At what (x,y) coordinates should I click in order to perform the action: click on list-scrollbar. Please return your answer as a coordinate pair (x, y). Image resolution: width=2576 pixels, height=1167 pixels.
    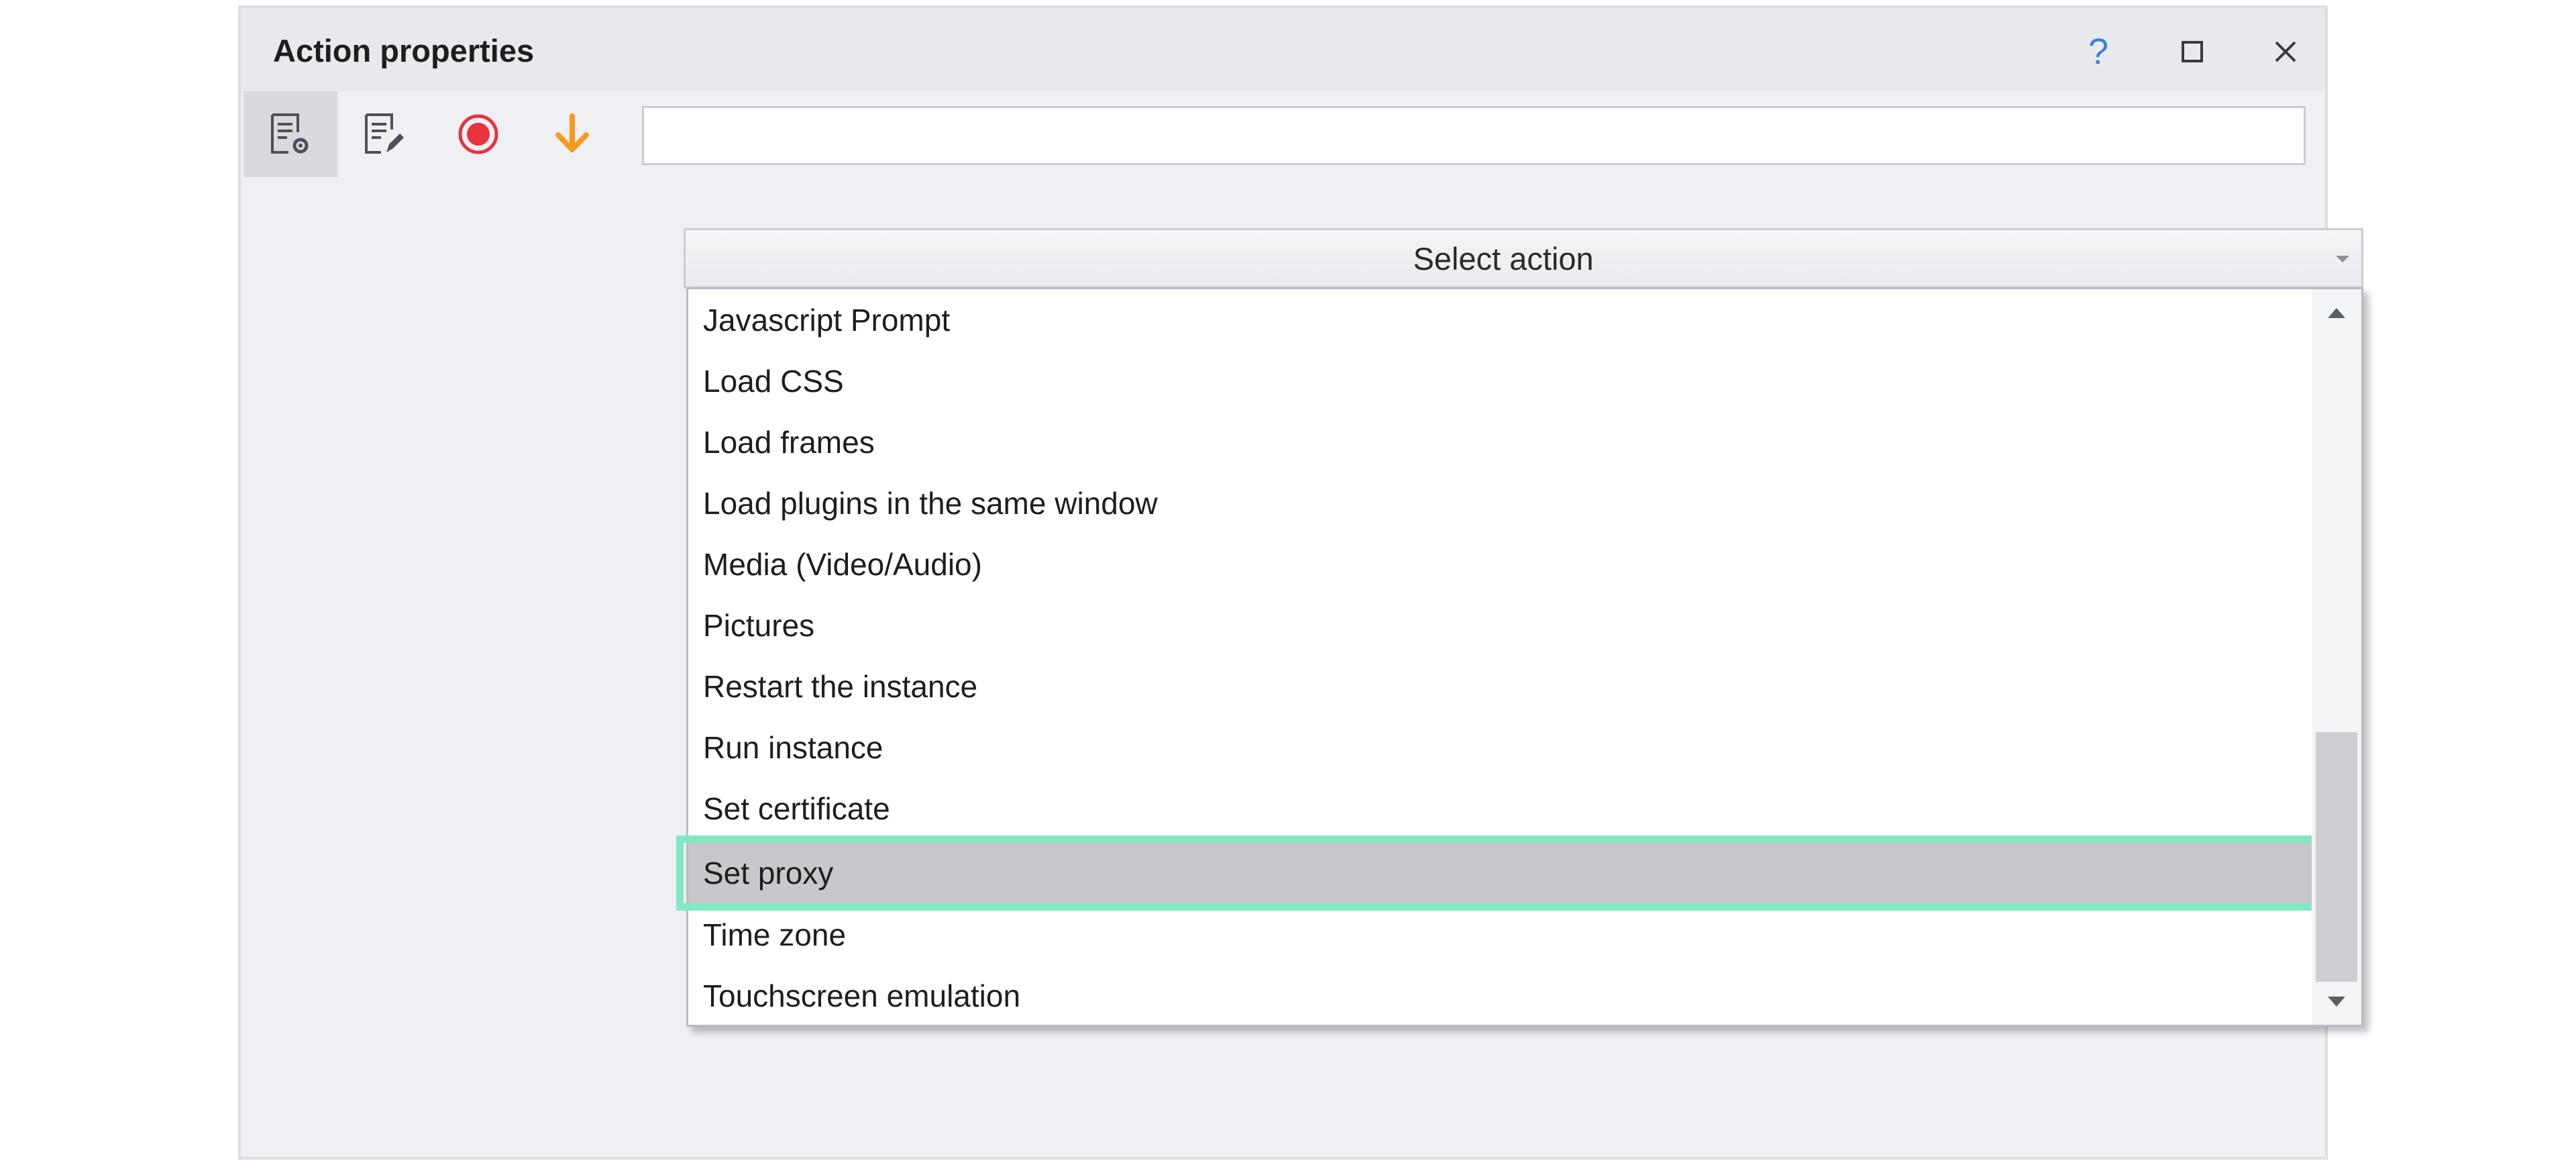
    Looking at the image, I should click on (2336, 657).